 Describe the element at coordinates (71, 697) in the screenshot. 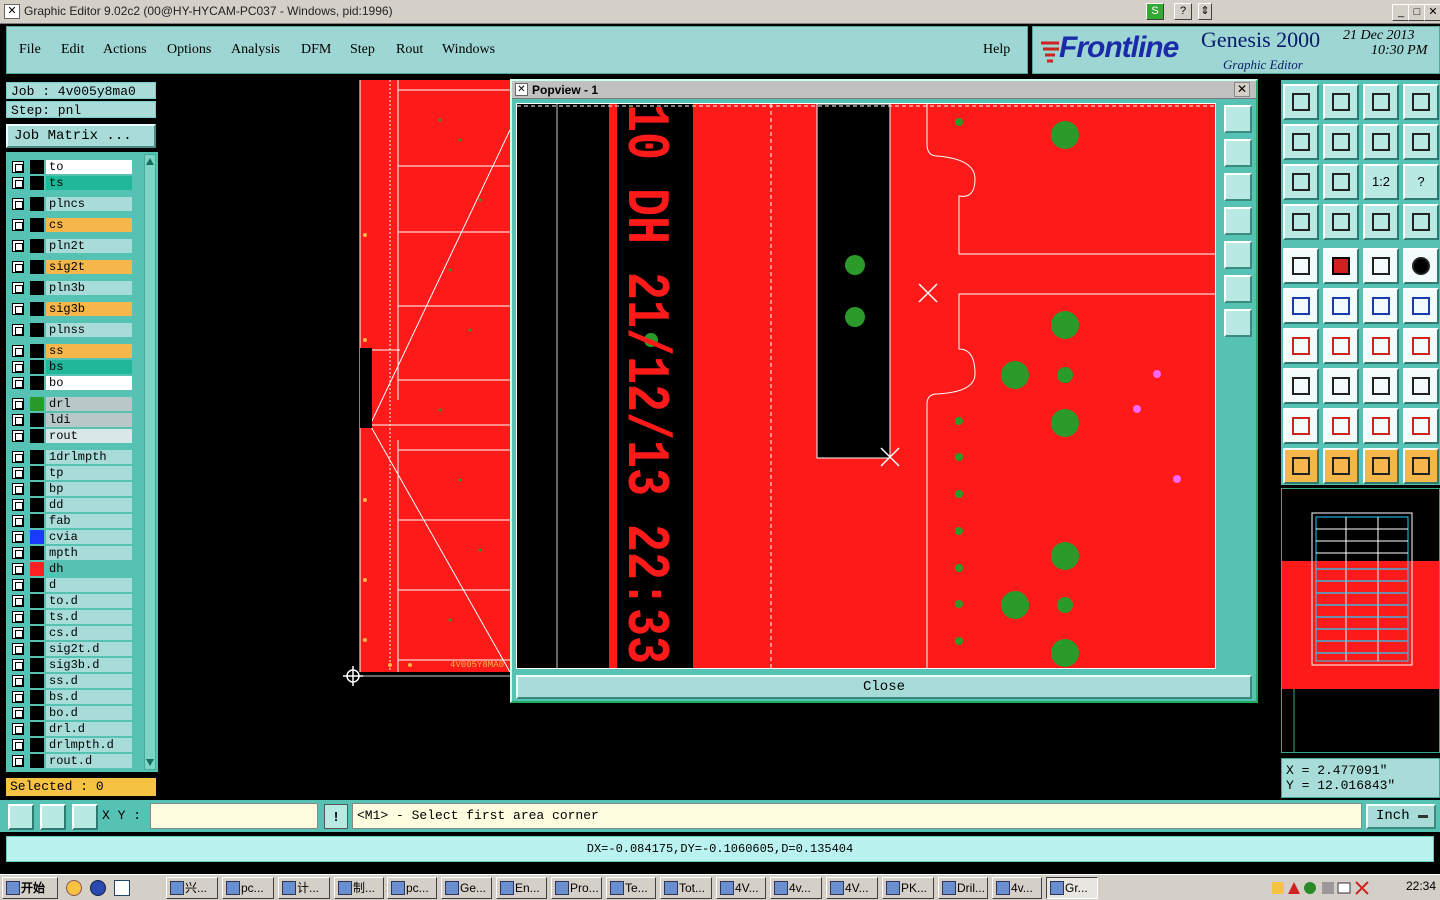

I see `layer-row: bs.d` at that location.